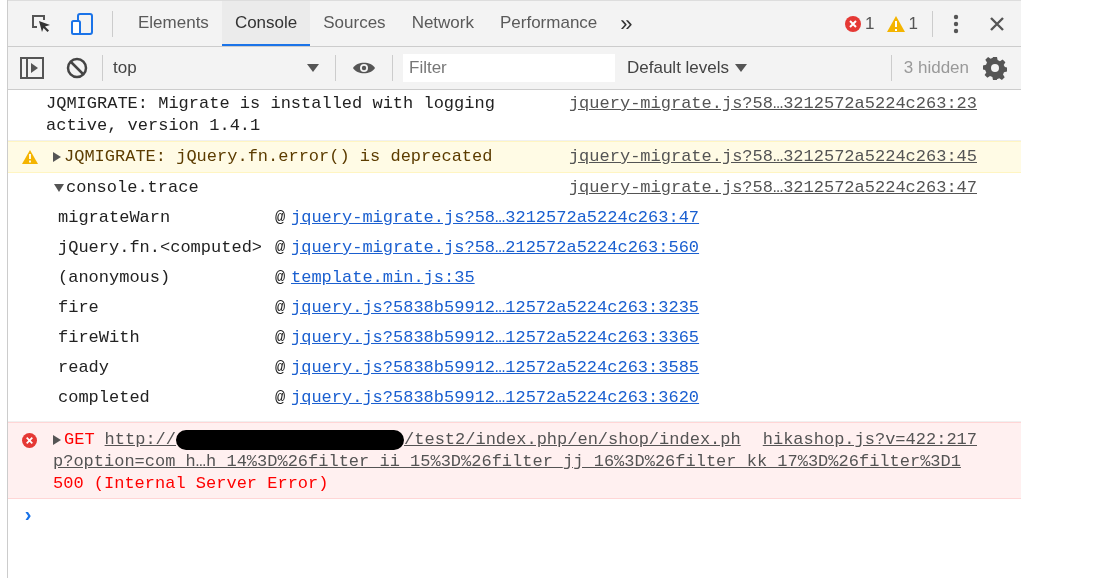  Describe the element at coordinates (495, 308) in the screenshot. I see `stack-frame-link: jquery.js?5838b59912…12572a5224c263:3235` at that location.